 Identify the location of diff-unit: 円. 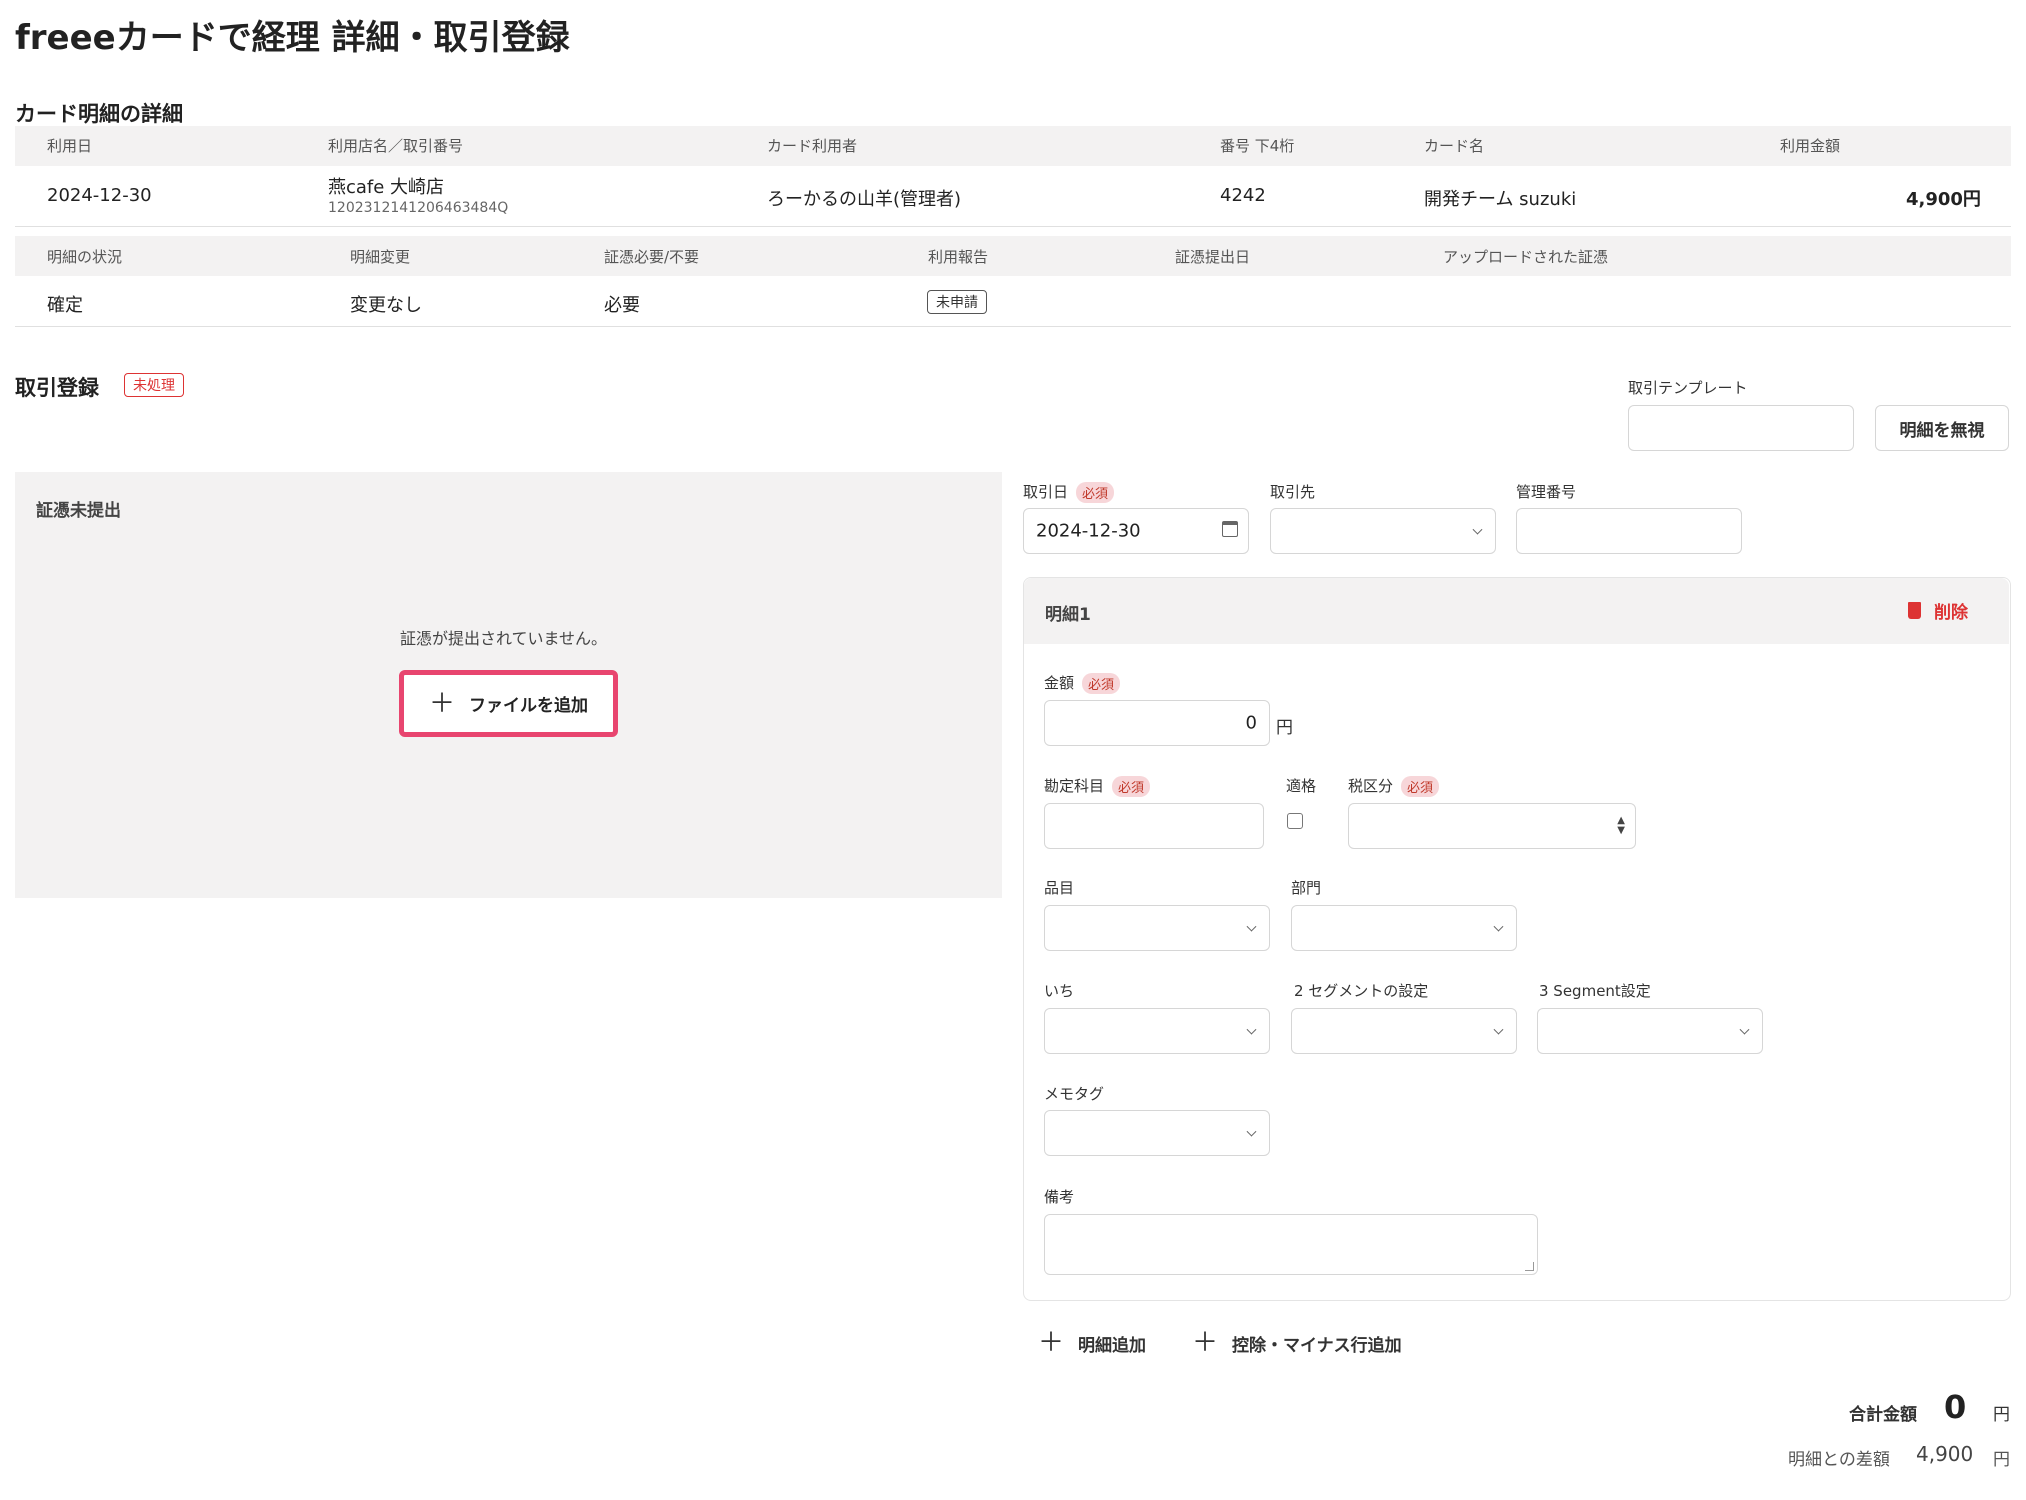
(2001, 1460).